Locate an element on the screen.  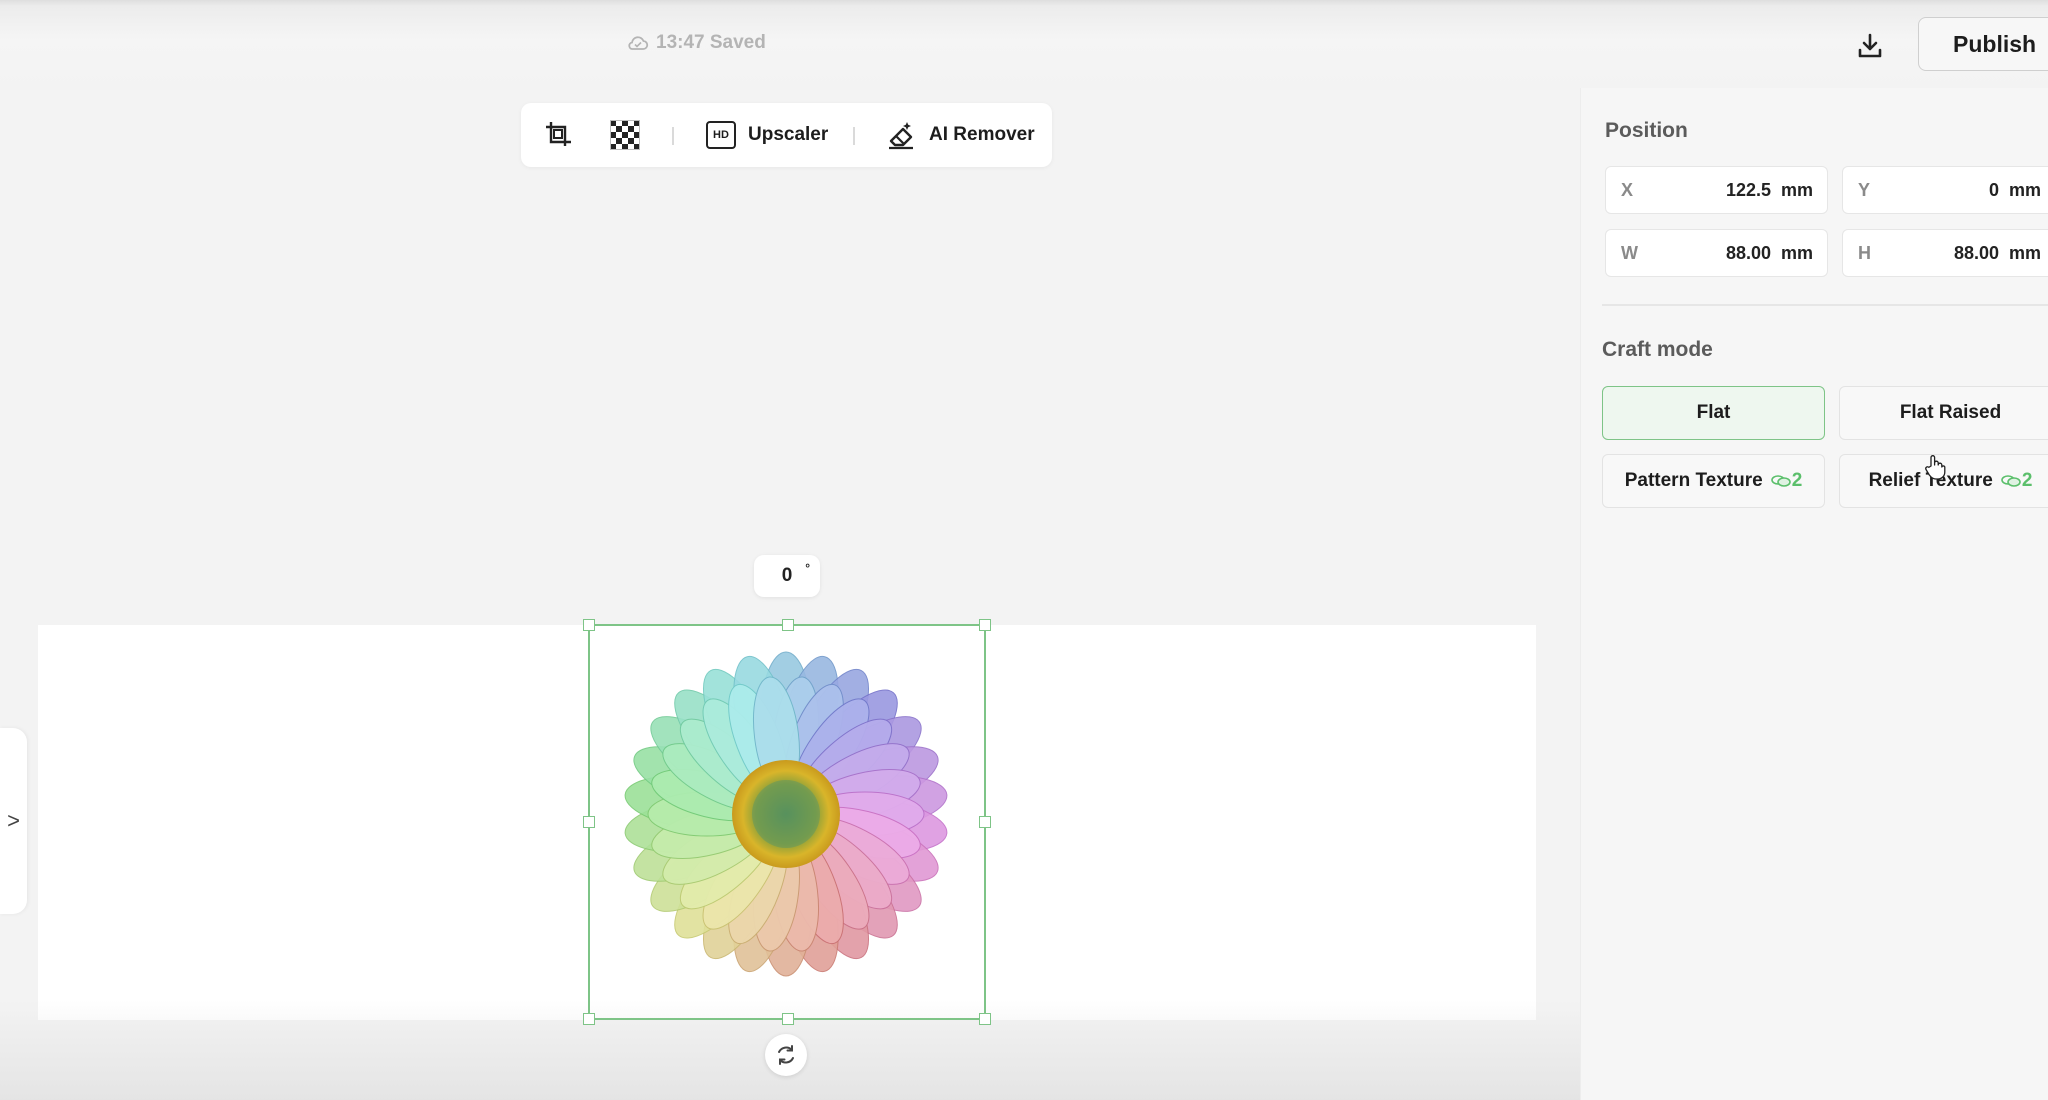
degree-symbol: ° is located at coordinates (807, 568).